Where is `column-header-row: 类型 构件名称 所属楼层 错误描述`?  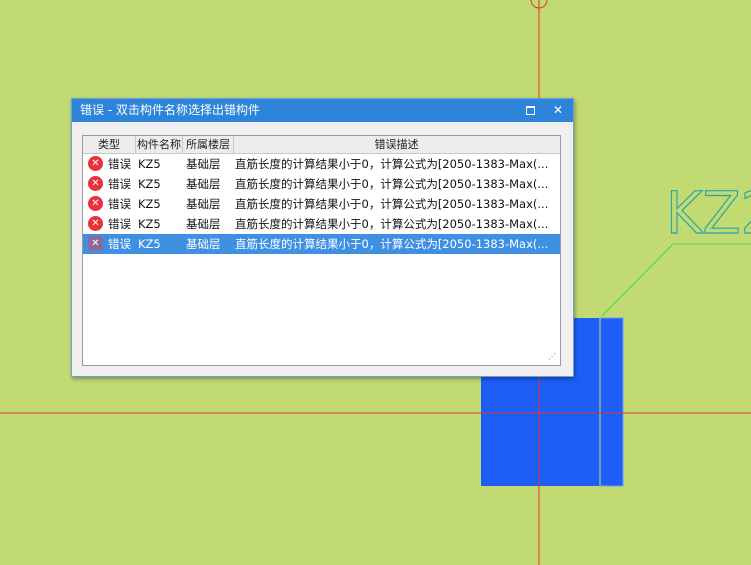 column-header-row: 类型 构件名称 所属楼层 错误描述 is located at coordinates (321, 145).